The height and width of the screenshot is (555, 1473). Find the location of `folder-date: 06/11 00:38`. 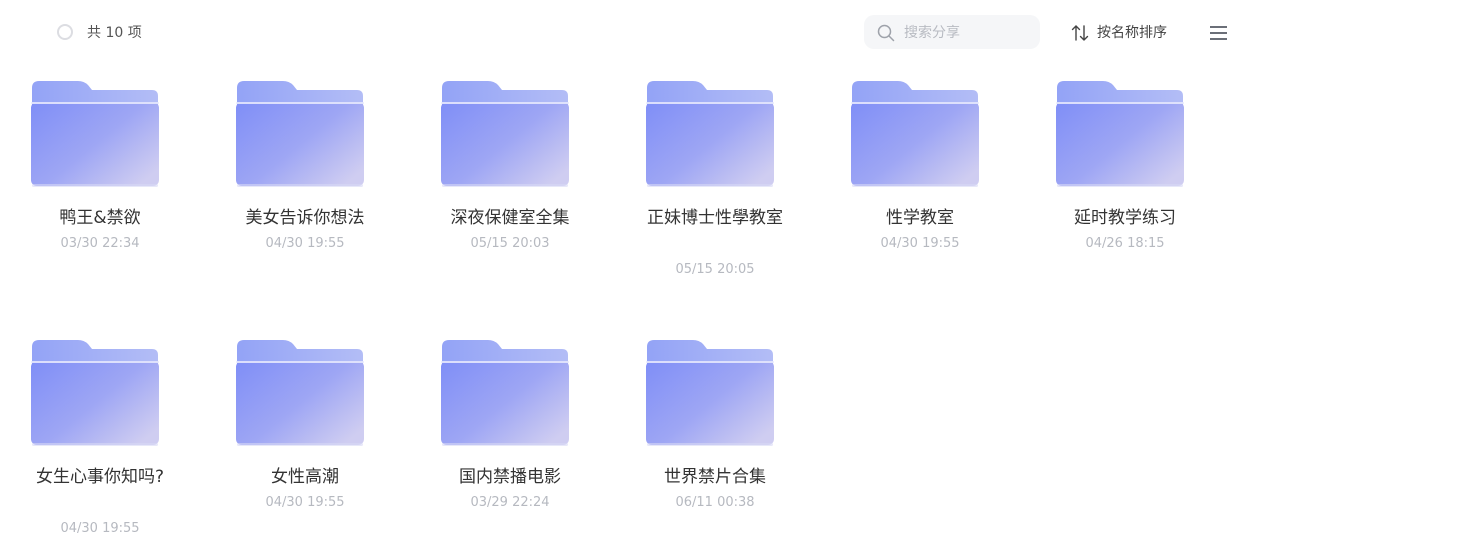

folder-date: 06/11 00:38 is located at coordinates (715, 502).